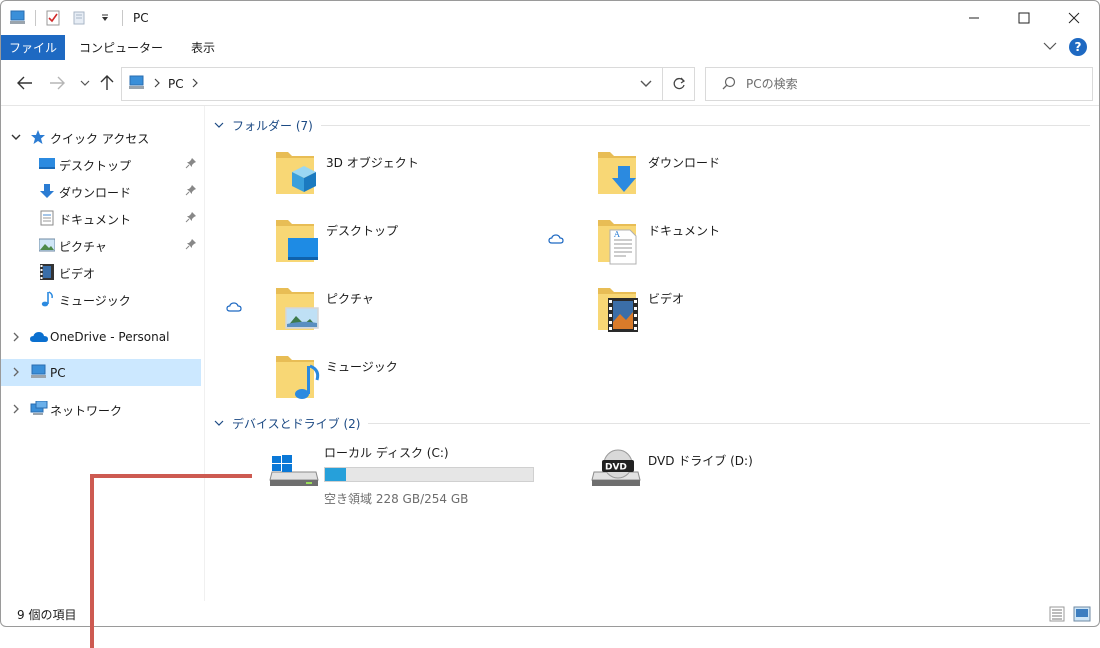 The height and width of the screenshot is (648, 1100). I want to click on window-controls, so click(1024, 18).